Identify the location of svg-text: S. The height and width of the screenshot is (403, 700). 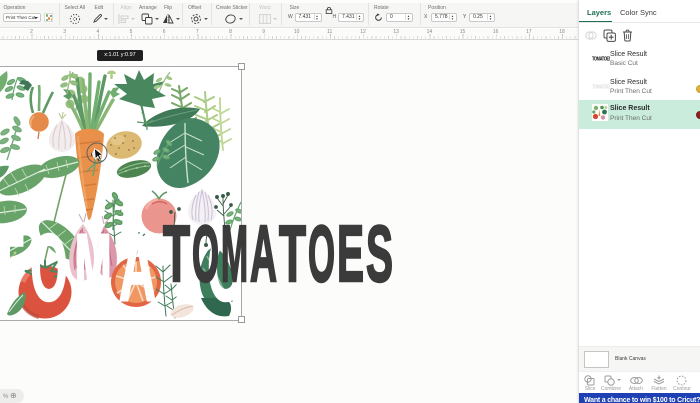
(379, 252).